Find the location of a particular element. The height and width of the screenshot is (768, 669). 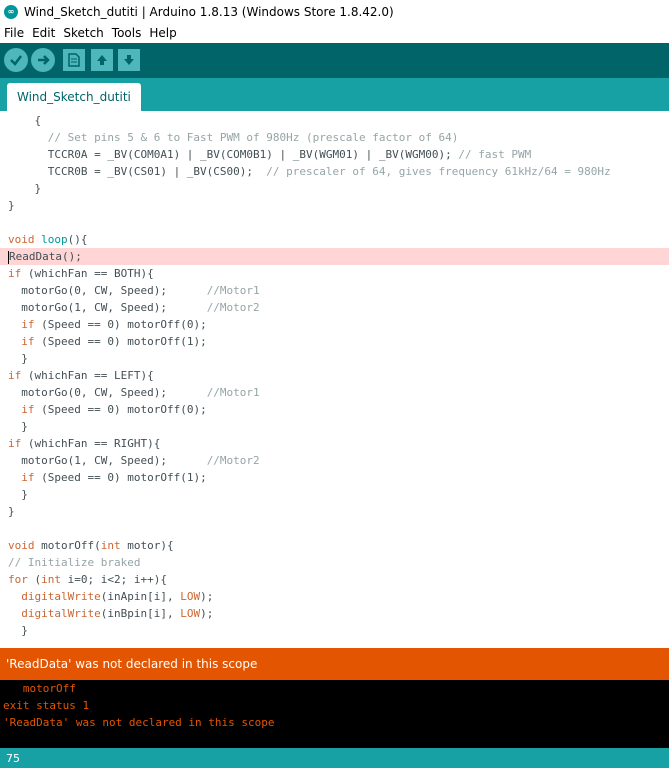

code-line: void motorOff(int motor){ is located at coordinates (334, 545).